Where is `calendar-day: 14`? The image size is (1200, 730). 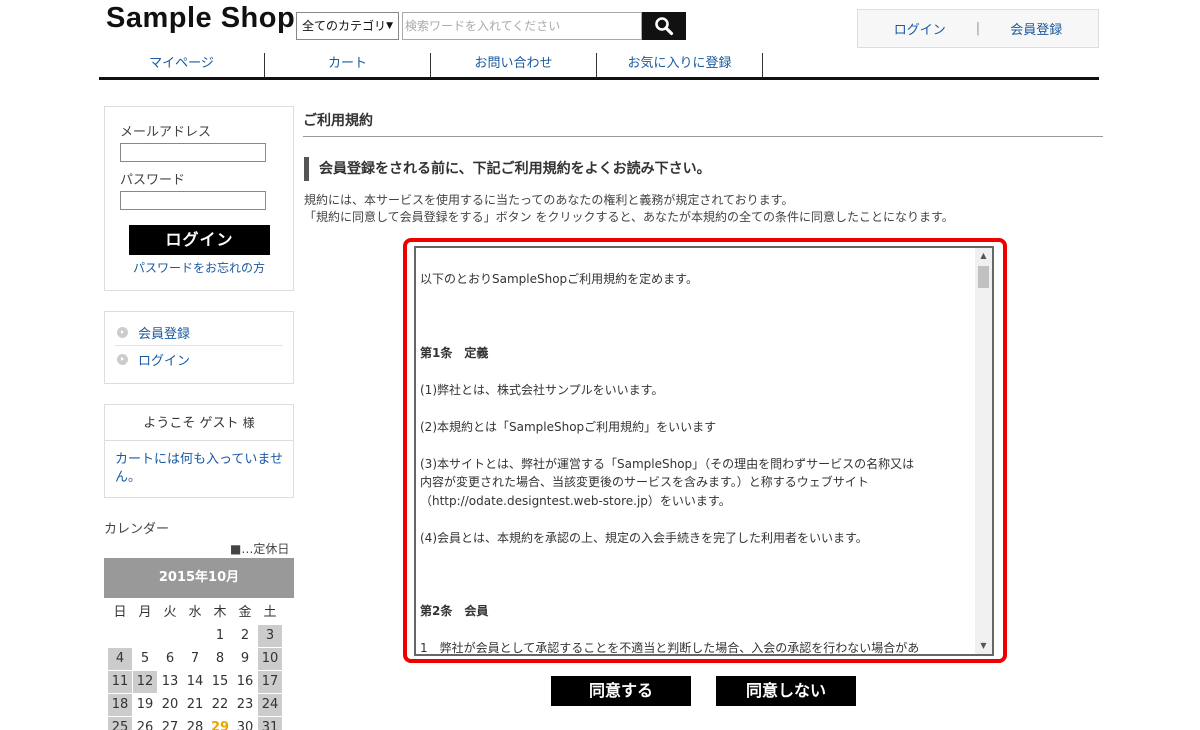 calendar-day: 14 is located at coordinates (195, 681).